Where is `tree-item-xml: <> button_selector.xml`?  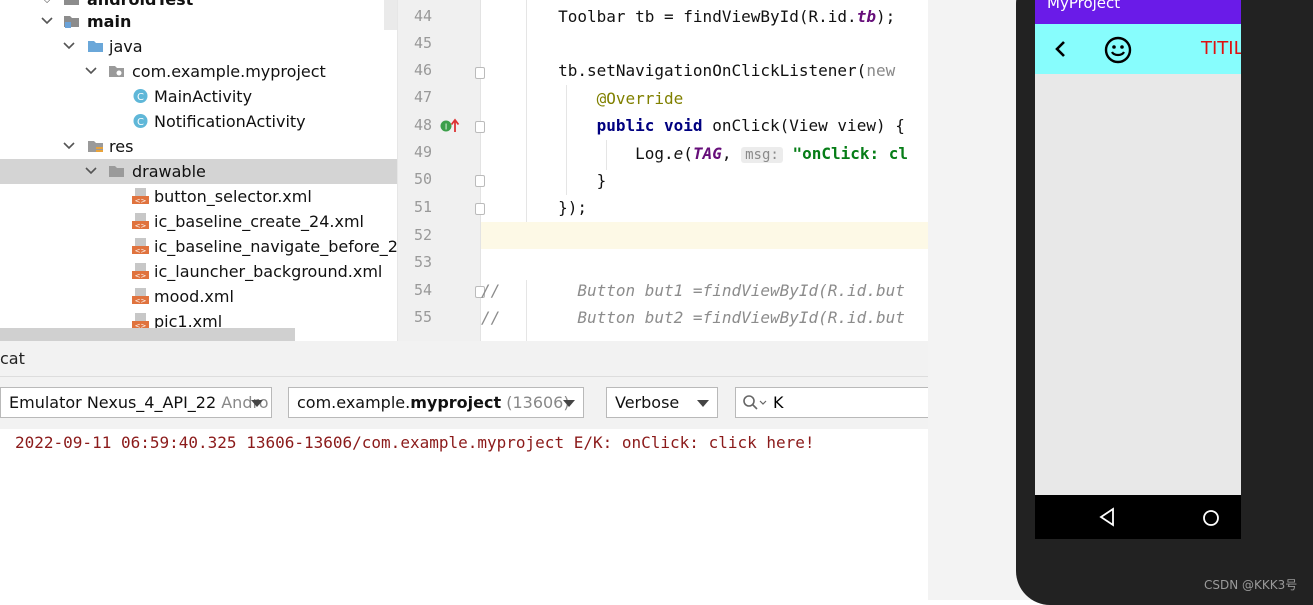 tree-item-xml: <> button_selector.xml is located at coordinates (198, 196).